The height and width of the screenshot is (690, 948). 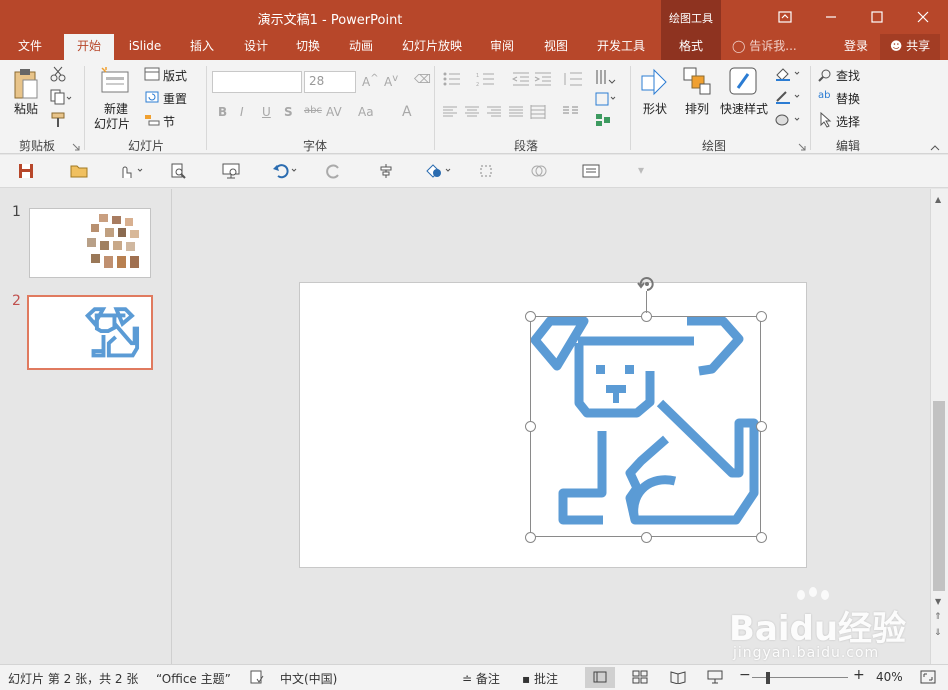 I want to click on scroll-up-icon: ▲, so click(x=938, y=199).